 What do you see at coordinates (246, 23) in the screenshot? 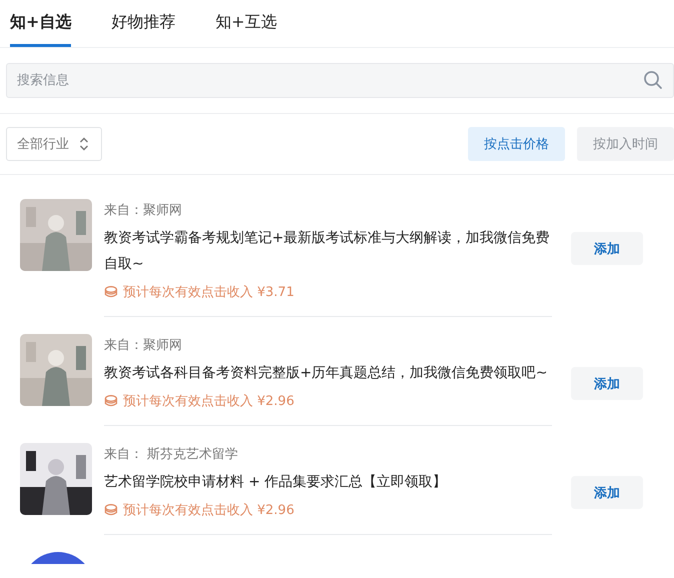
I see `tab: 知+互选` at bounding box center [246, 23].